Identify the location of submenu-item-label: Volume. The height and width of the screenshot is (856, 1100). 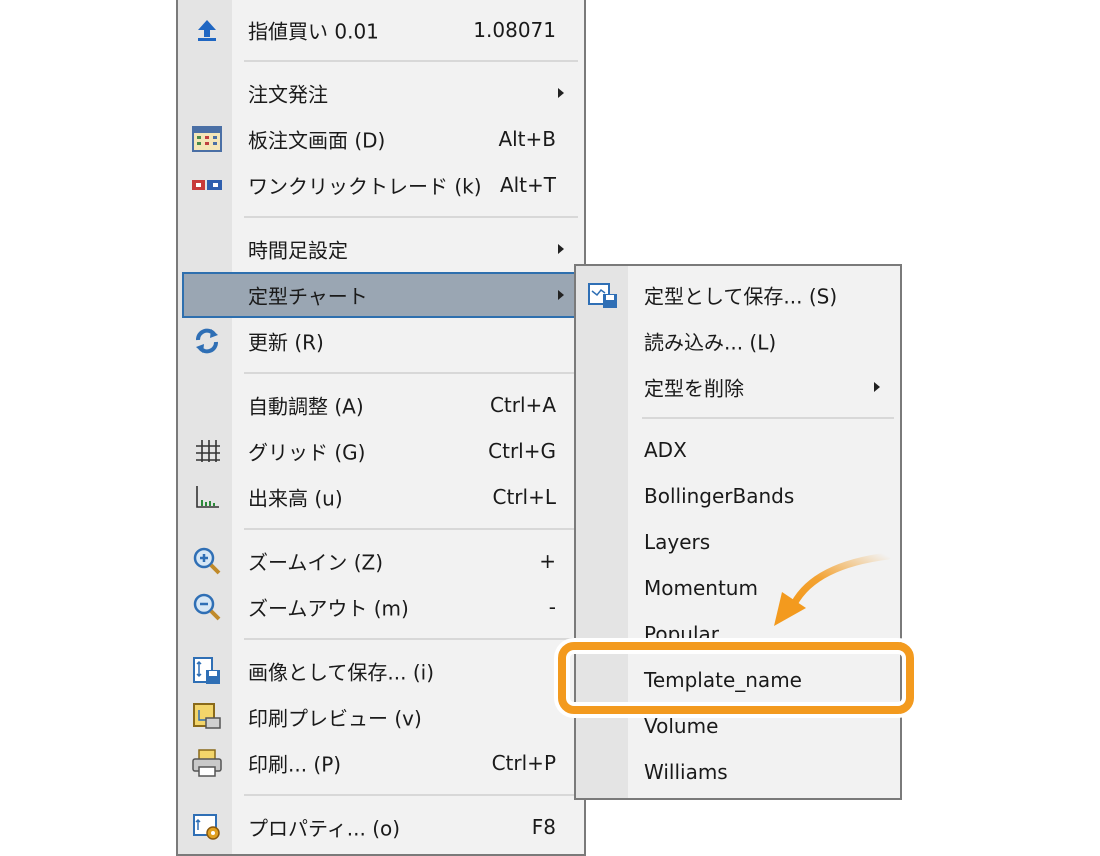
(681, 726).